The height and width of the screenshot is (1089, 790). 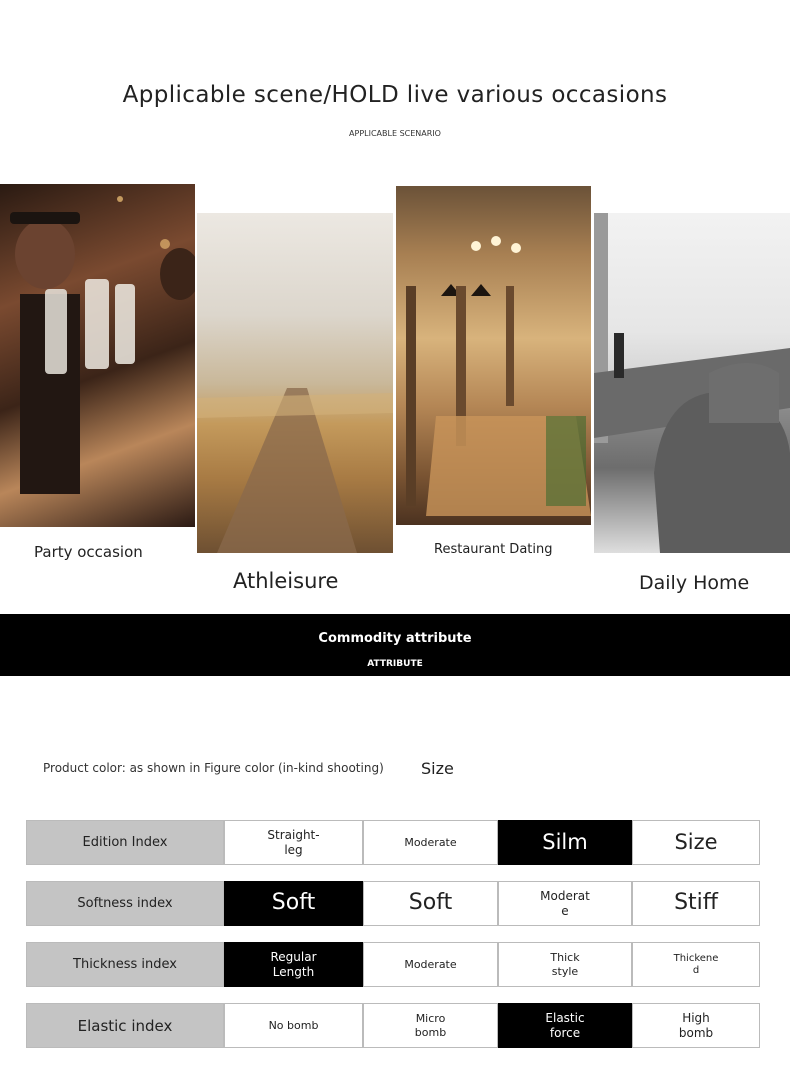 I want to click on attribute-row-label: Softness index, so click(x=125, y=903).